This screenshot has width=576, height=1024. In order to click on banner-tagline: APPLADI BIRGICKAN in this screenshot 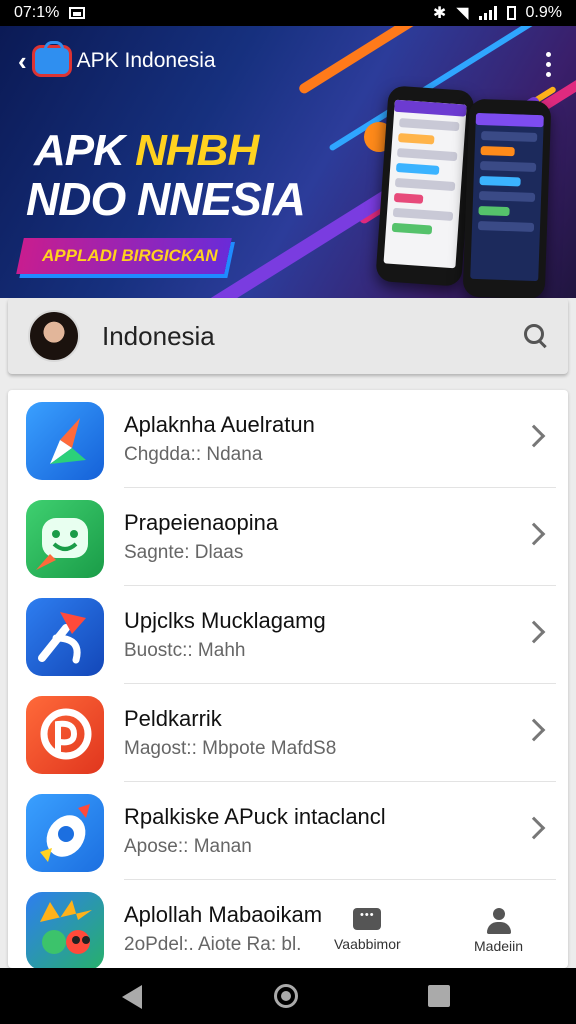, I will do `click(130, 255)`.